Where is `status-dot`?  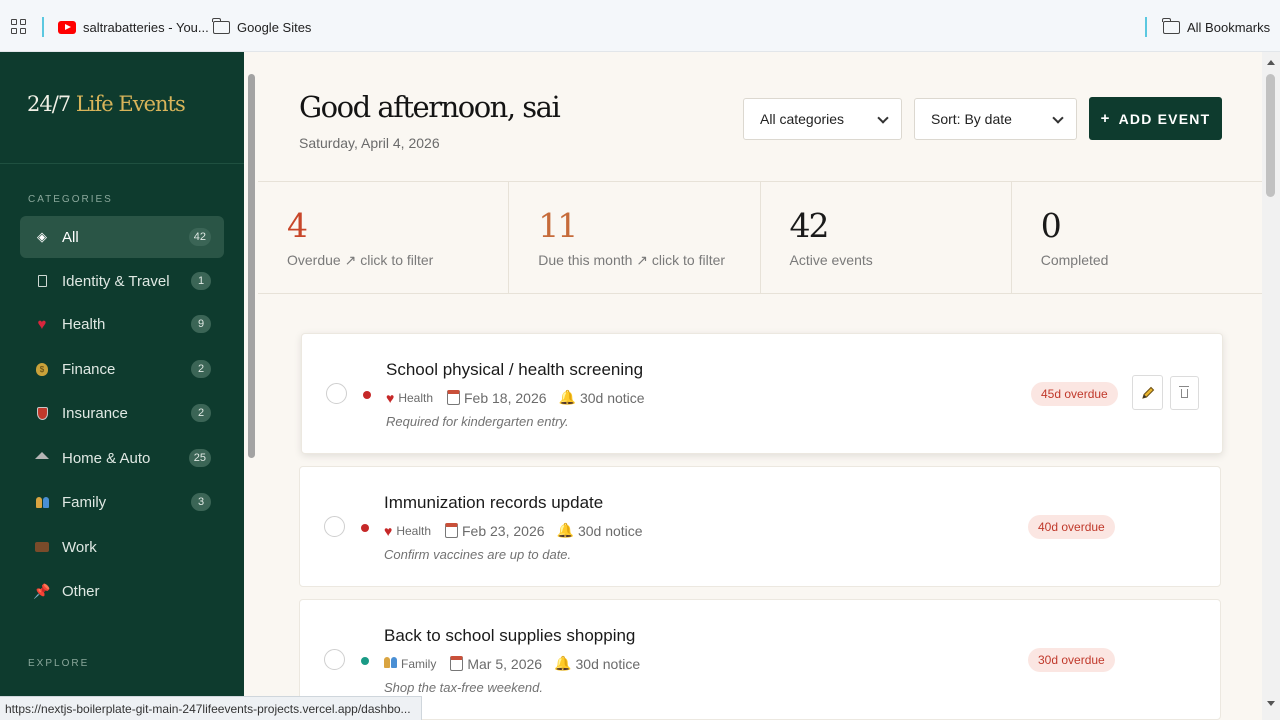 status-dot is located at coordinates (365, 528).